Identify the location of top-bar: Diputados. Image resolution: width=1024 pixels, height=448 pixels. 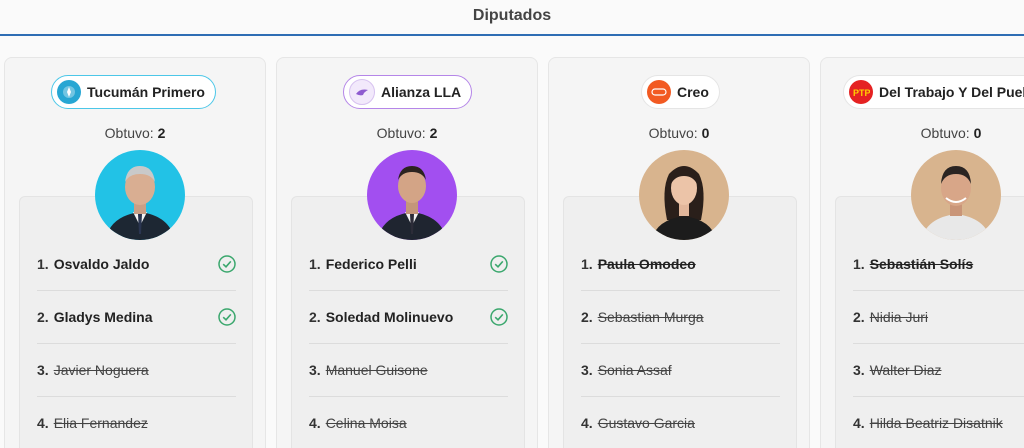
(512, 18).